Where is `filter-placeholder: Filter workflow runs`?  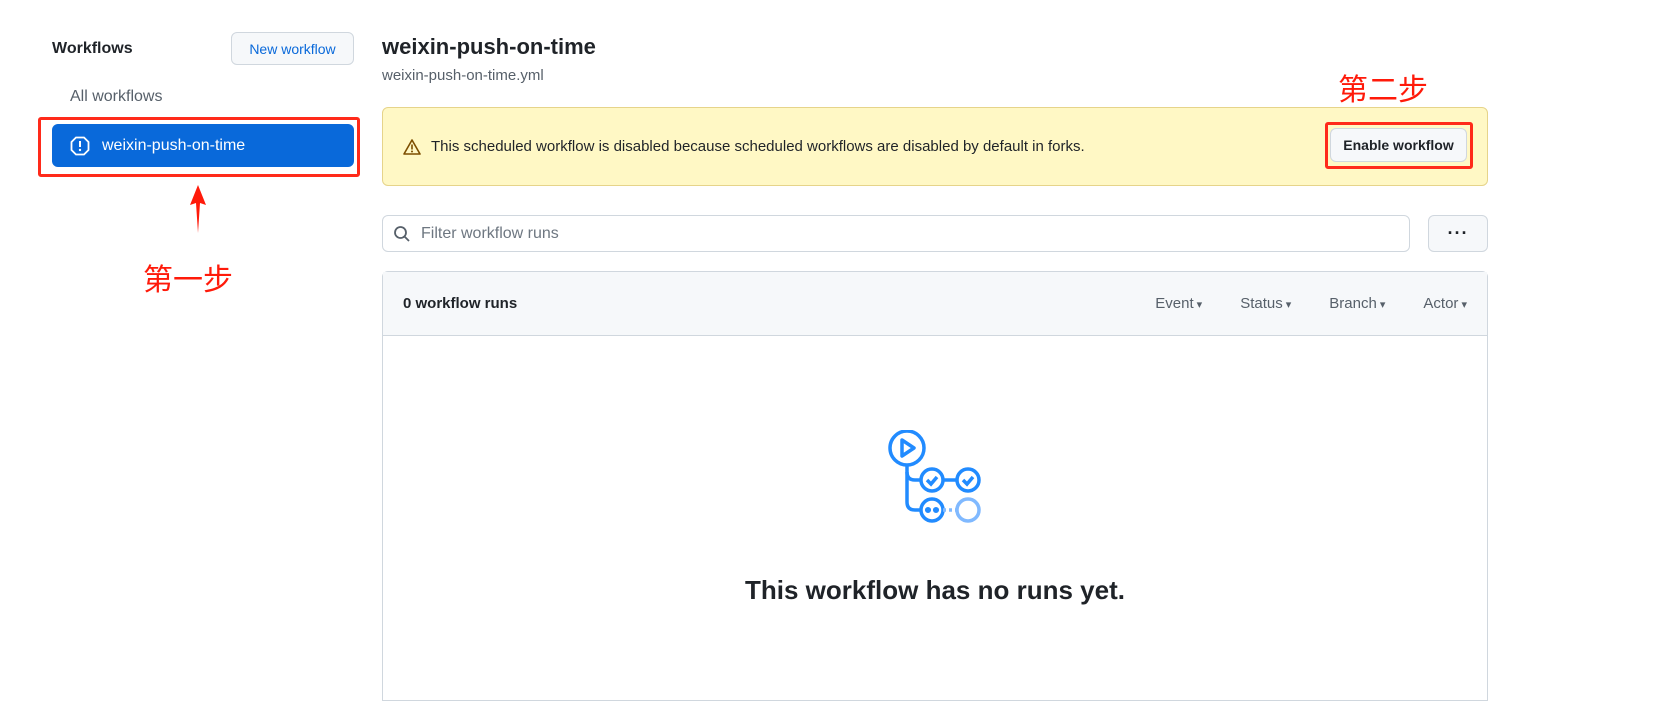
filter-placeholder: Filter workflow runs is located at coordinates (490, 233).